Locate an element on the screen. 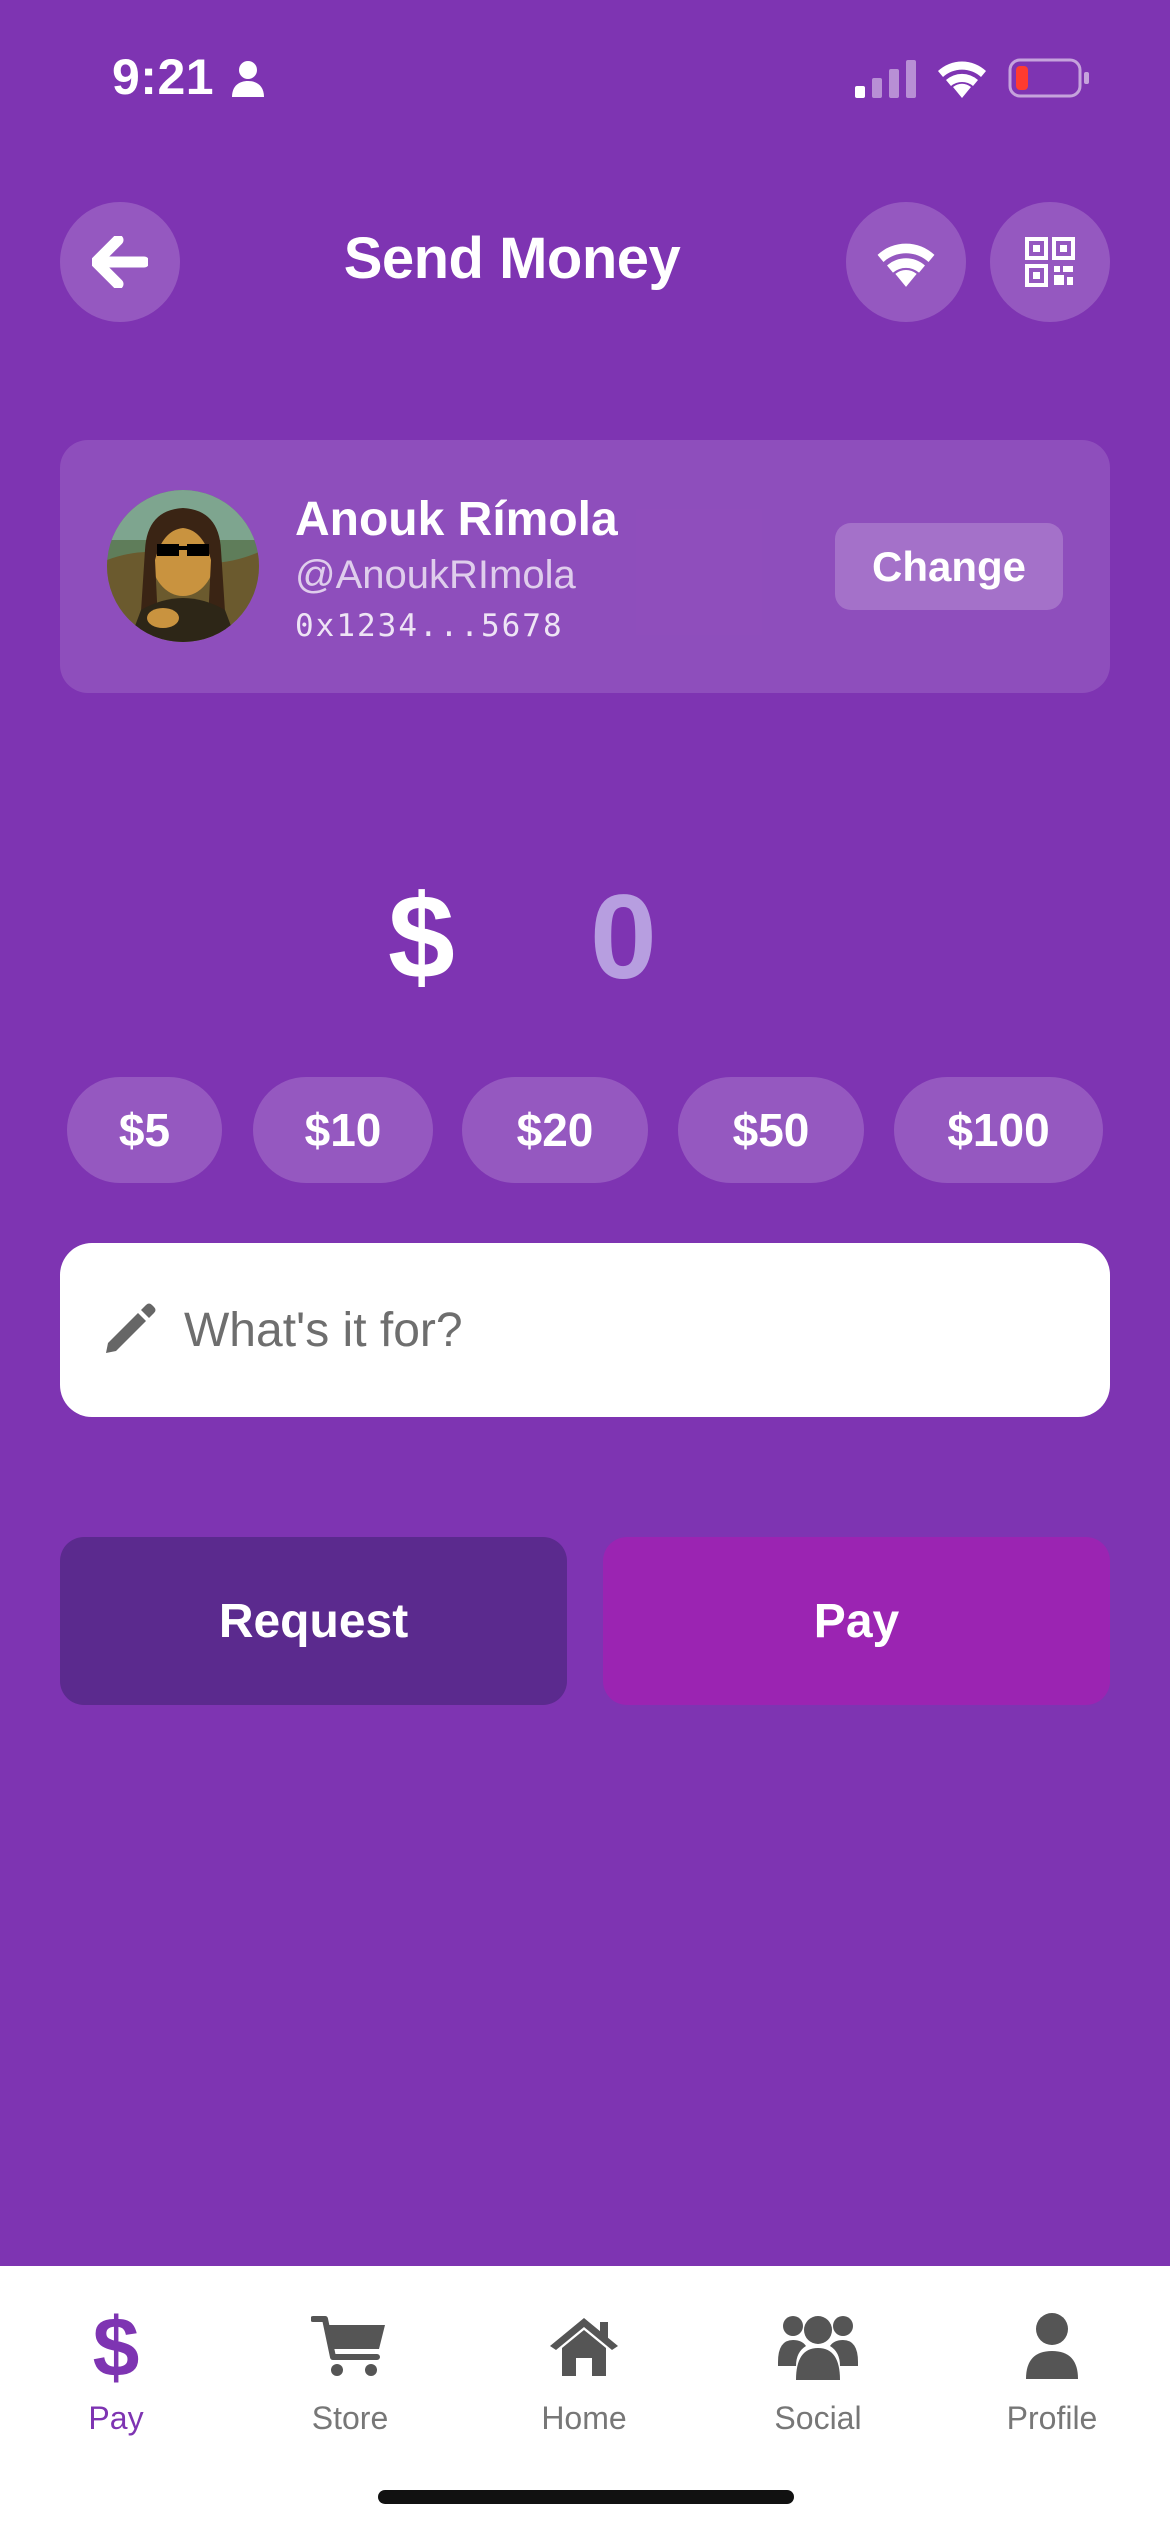  recipient-handle: @AnoukRImola is located at coordinates (435, 575).